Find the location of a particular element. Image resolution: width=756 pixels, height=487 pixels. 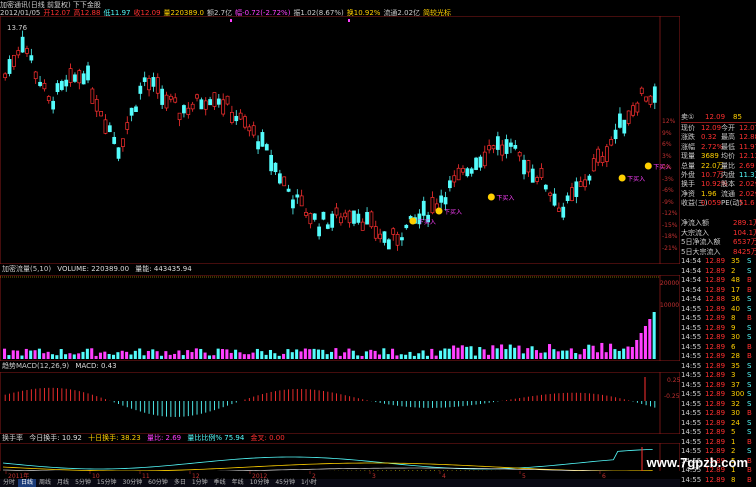

quote-label: 内盘 is located at coordinates (728, 175).